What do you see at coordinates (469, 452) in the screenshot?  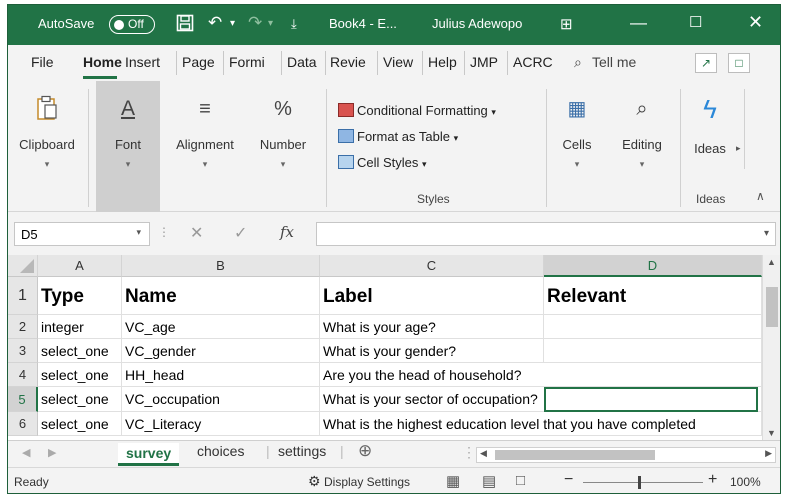 I see `tab-split-handle-icon: ⋮` at bounding box center [469, 452].